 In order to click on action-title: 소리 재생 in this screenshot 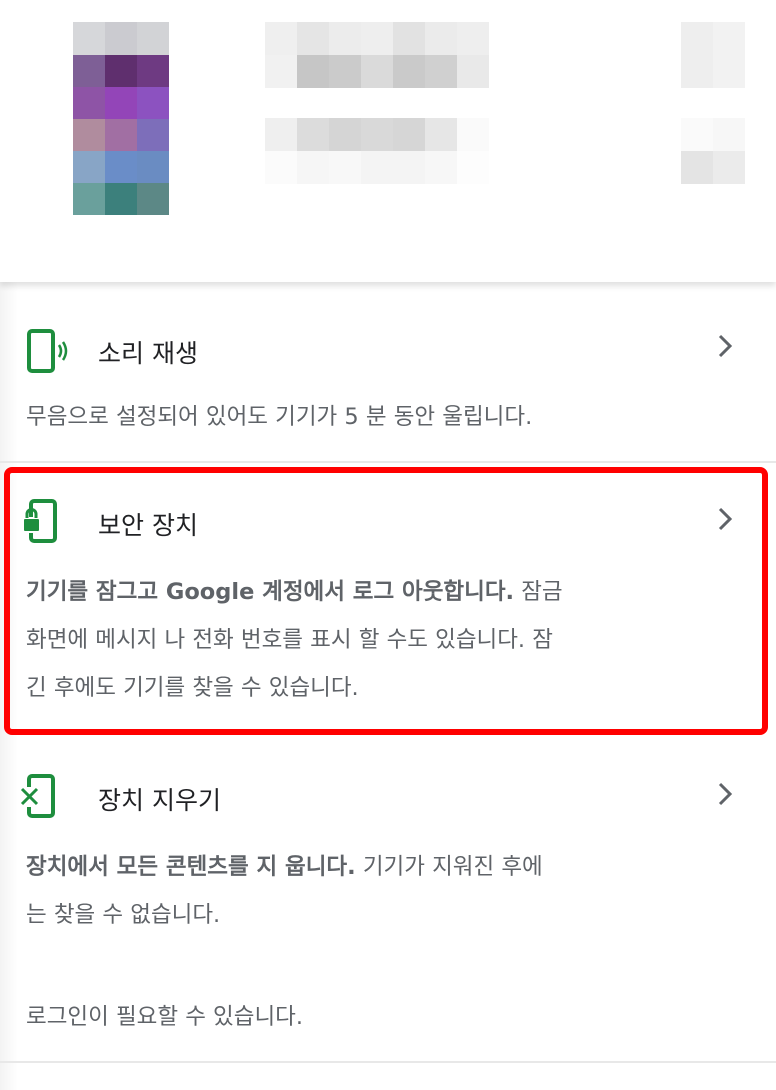, I will do `click(148, 353)`.